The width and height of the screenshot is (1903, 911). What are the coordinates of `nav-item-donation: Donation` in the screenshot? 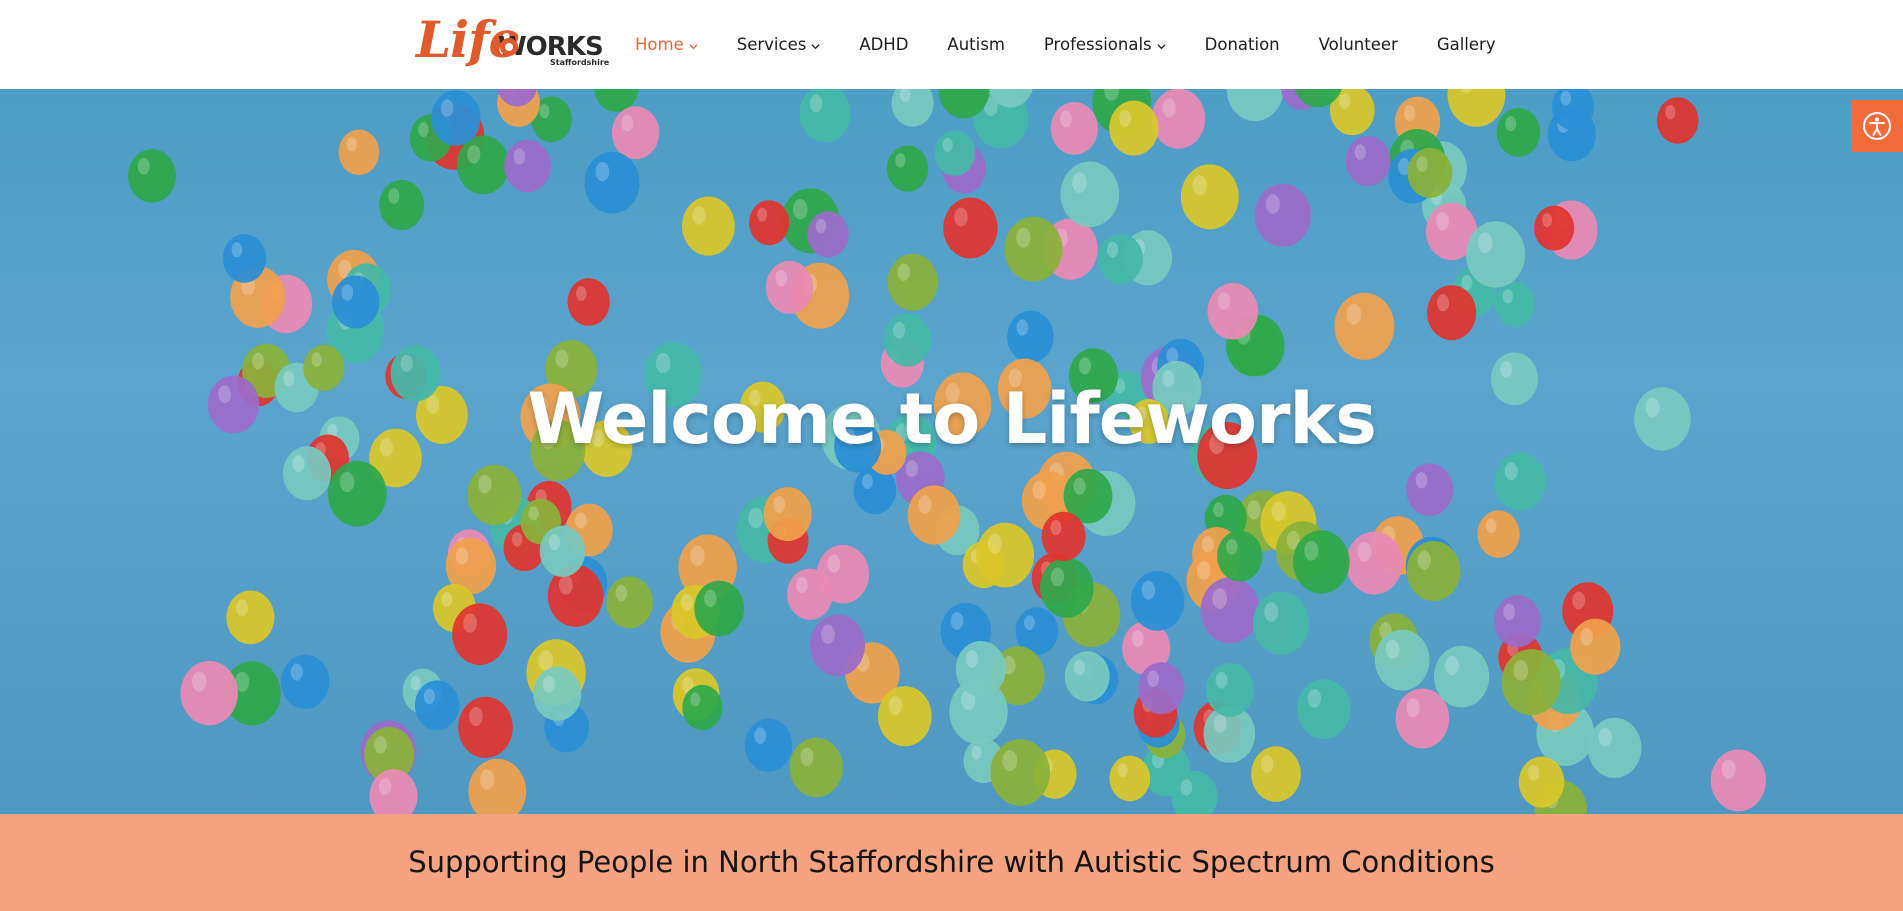 It's located at (1242, 44).